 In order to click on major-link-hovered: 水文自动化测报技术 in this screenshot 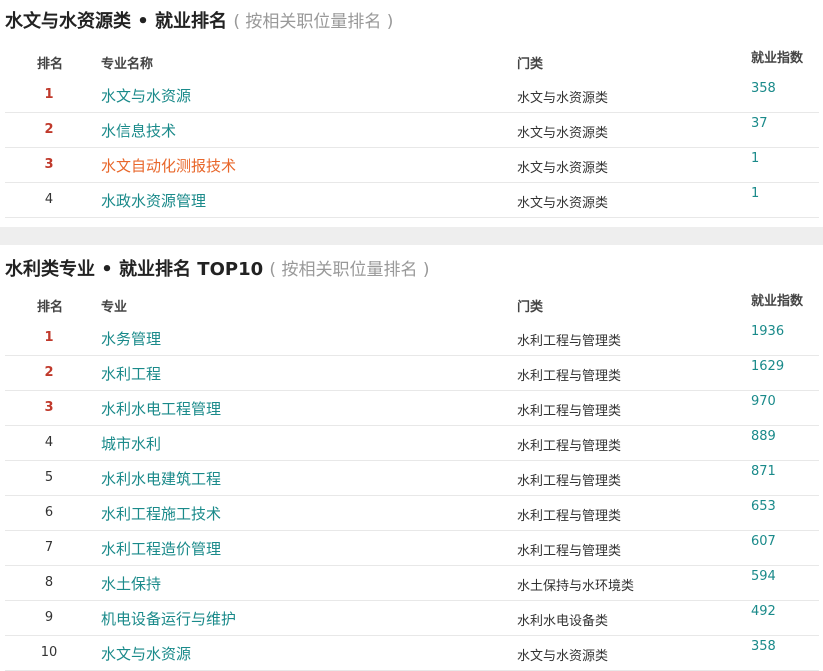, I will do `click(168, 165)`.